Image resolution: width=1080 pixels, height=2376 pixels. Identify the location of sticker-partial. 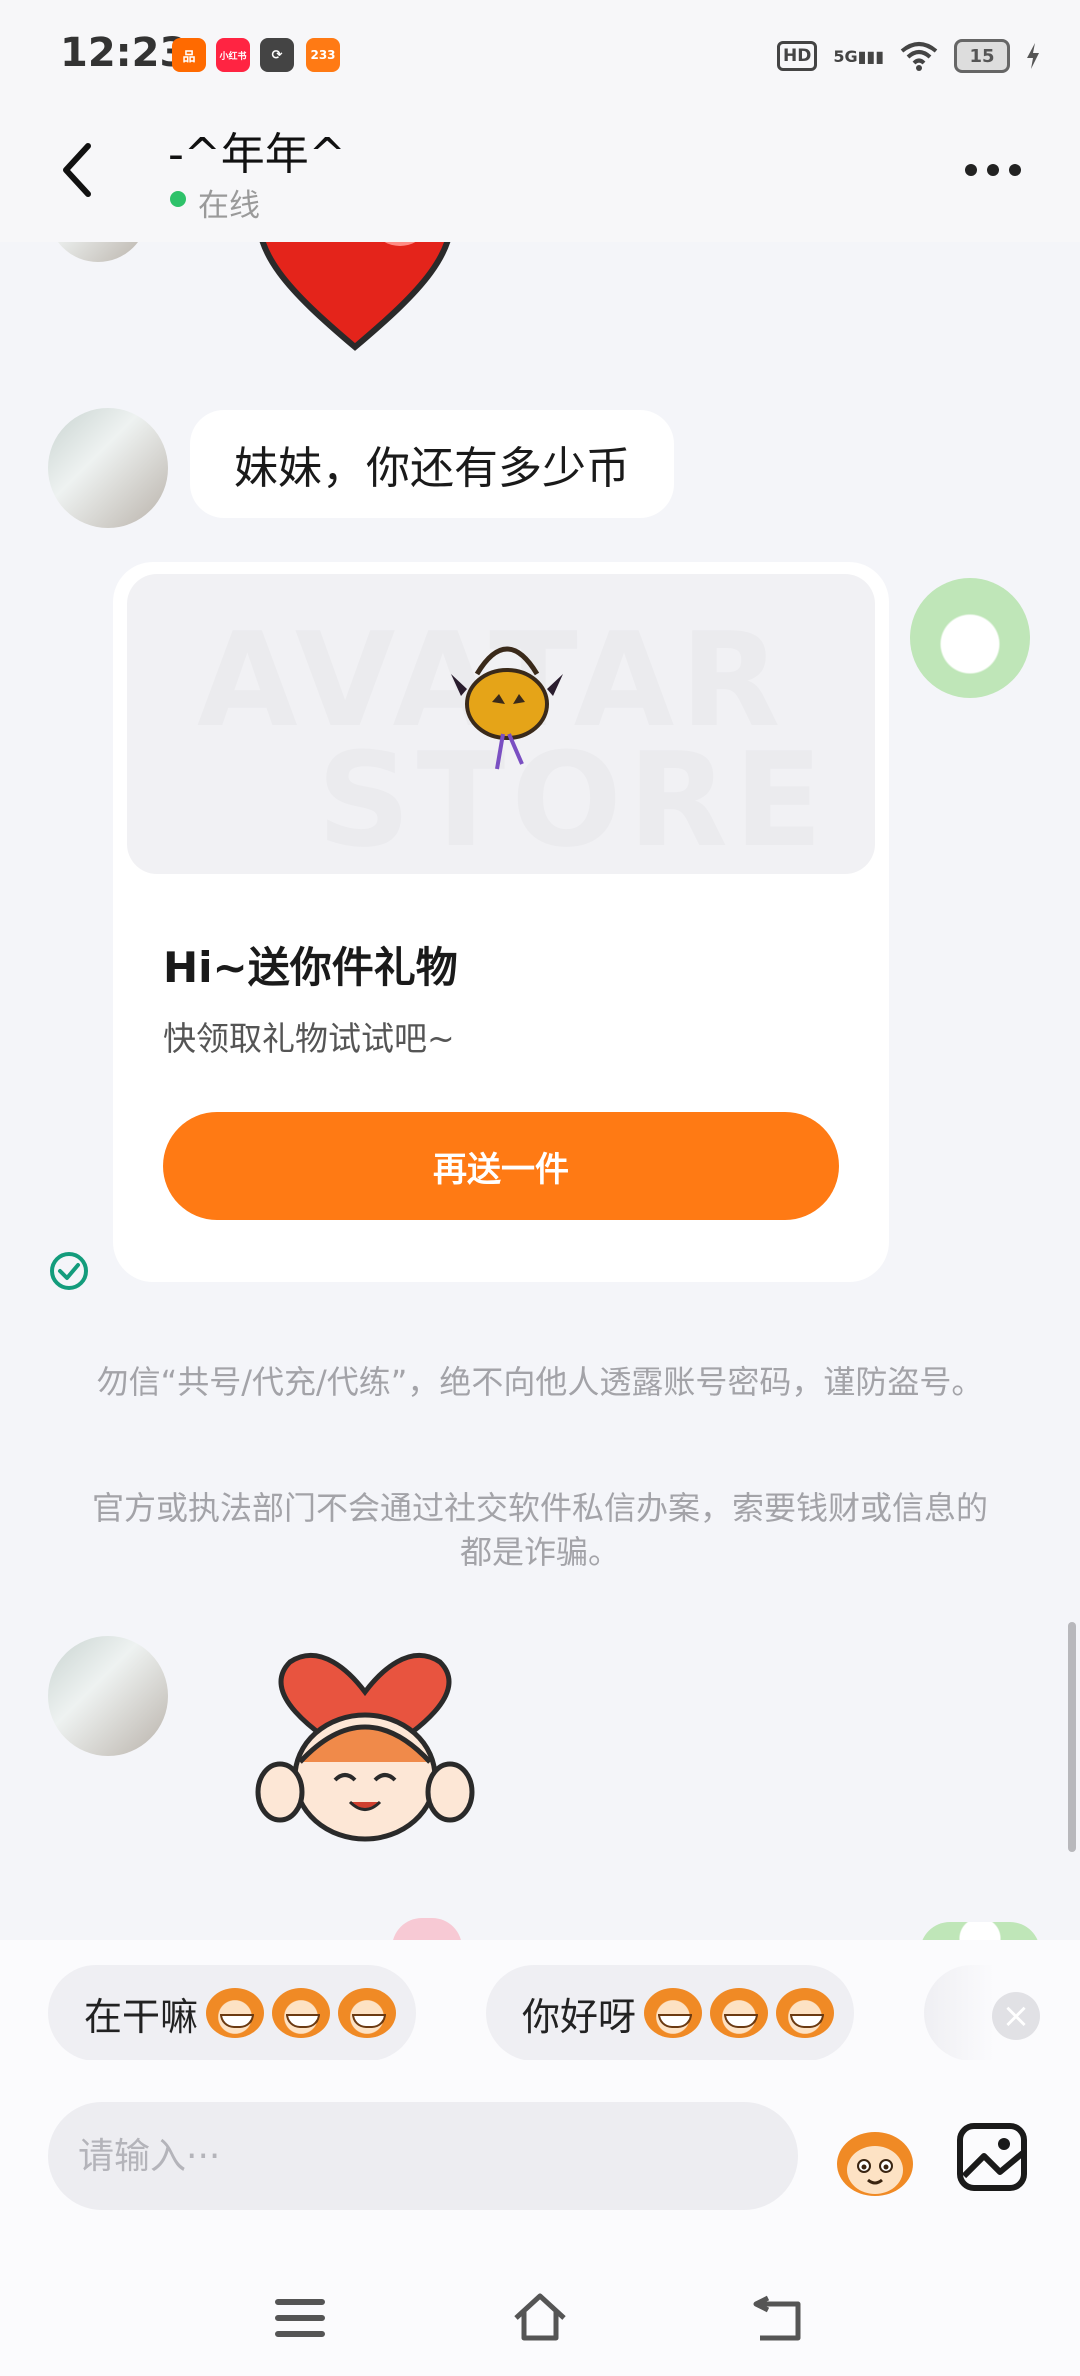
(427, 1929).